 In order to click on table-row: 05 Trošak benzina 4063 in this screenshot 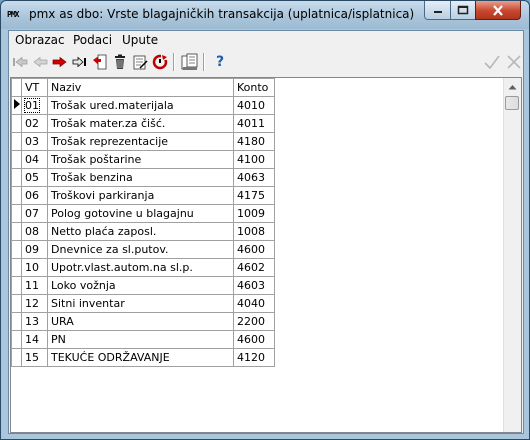, I will do `click(143, 177)`.